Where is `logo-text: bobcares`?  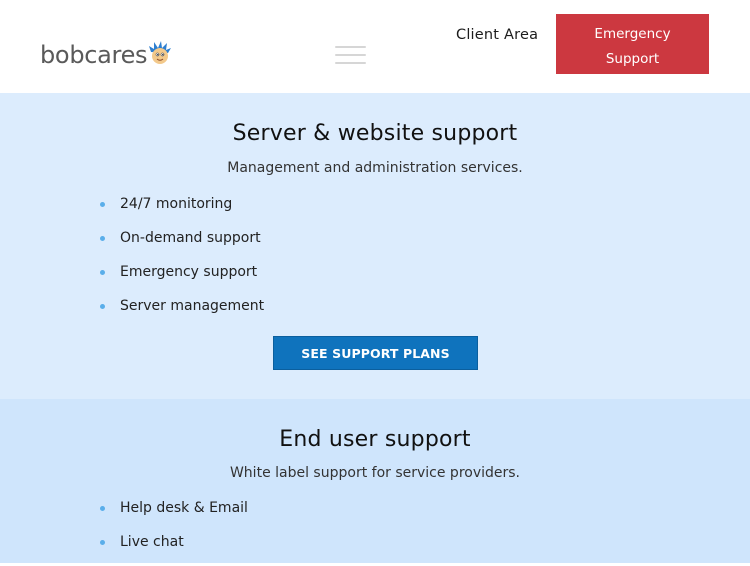 logo-text: bobcares is located at coordinates (94, 55).